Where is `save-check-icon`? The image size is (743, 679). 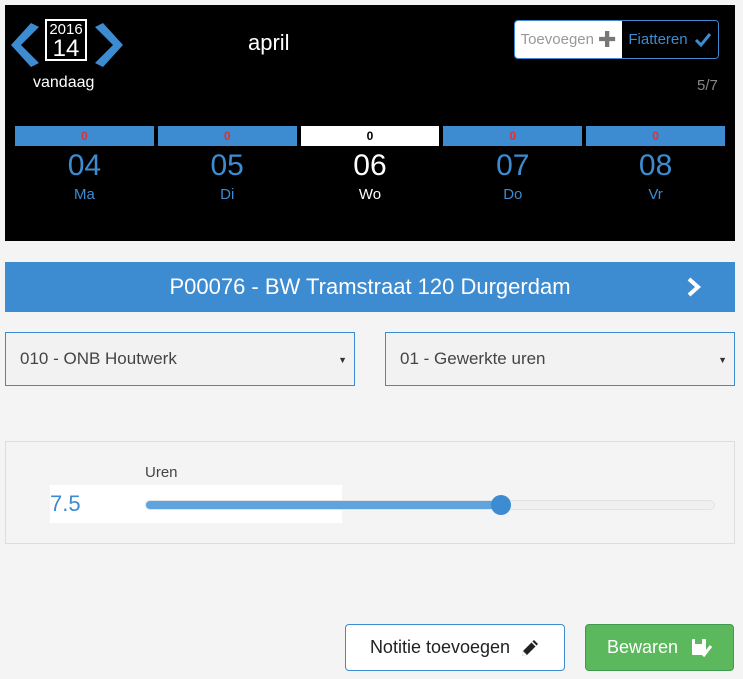 save-check-icon is located at coordinates (702, 647).